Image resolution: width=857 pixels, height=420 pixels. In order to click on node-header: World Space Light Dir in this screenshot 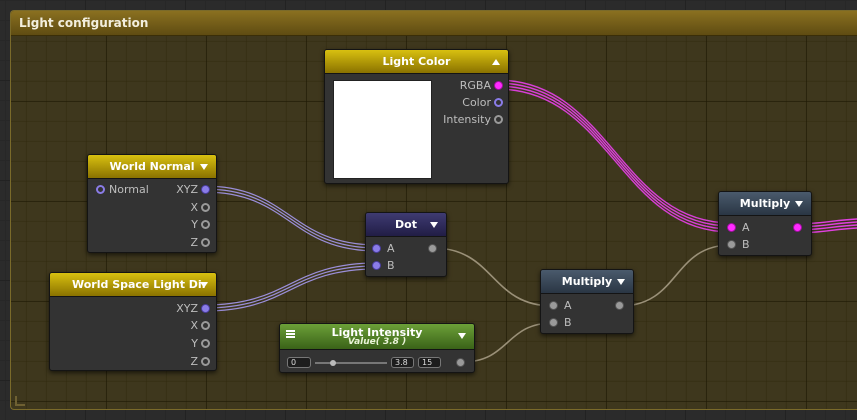, I will do `click(133, 285)`.